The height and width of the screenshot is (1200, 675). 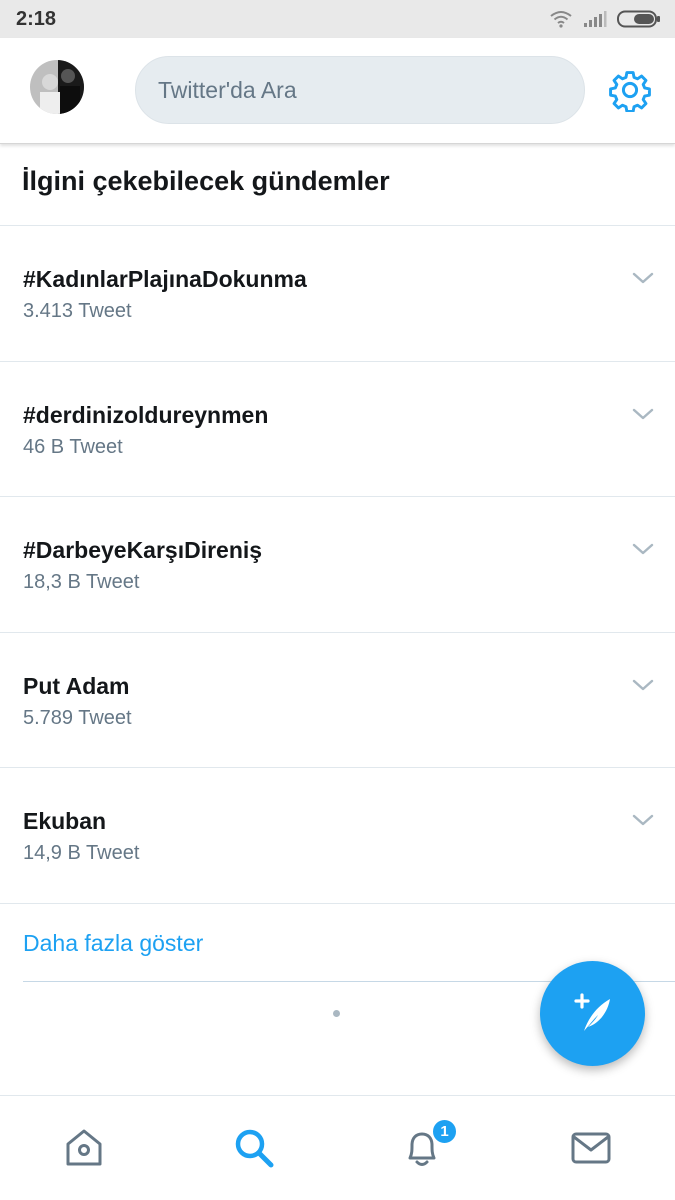 I want to click on search-icon, so click(x=254, y=1148).